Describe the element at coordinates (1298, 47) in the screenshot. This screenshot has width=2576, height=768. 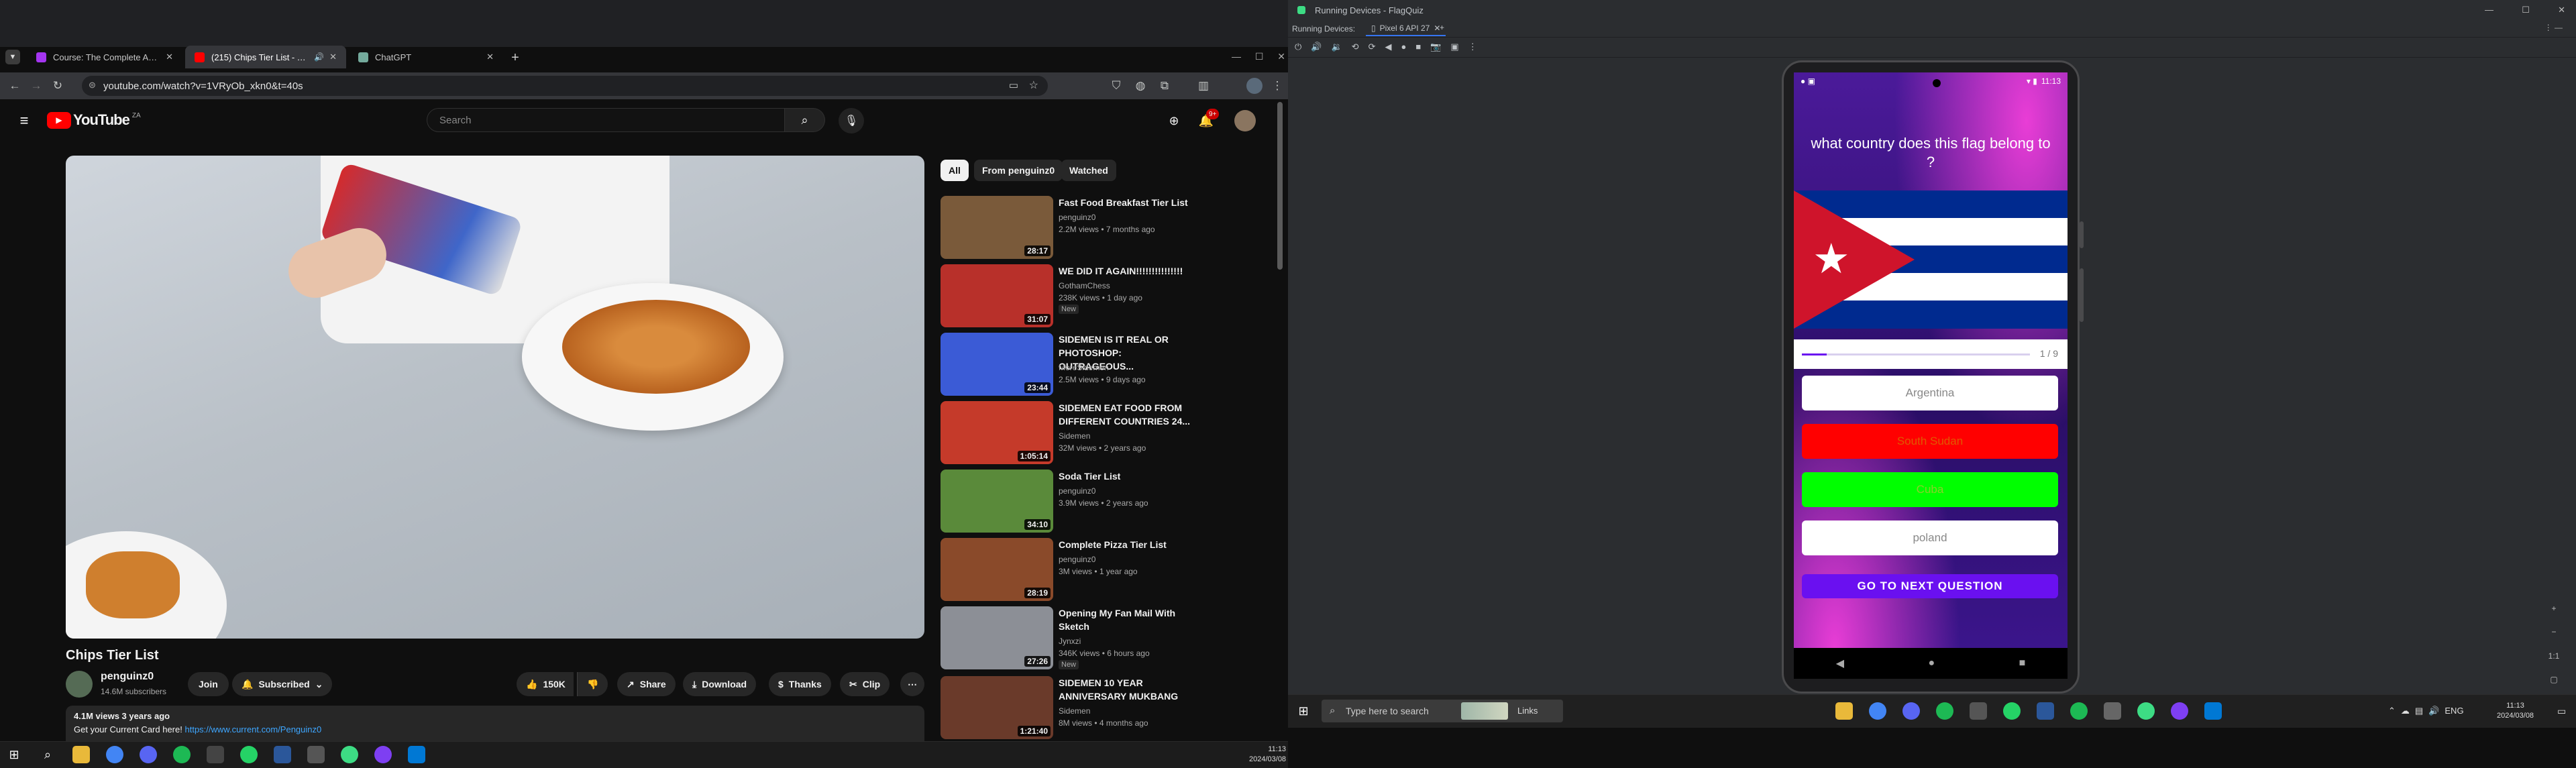
I see `power-icon: ⏻` at that location.